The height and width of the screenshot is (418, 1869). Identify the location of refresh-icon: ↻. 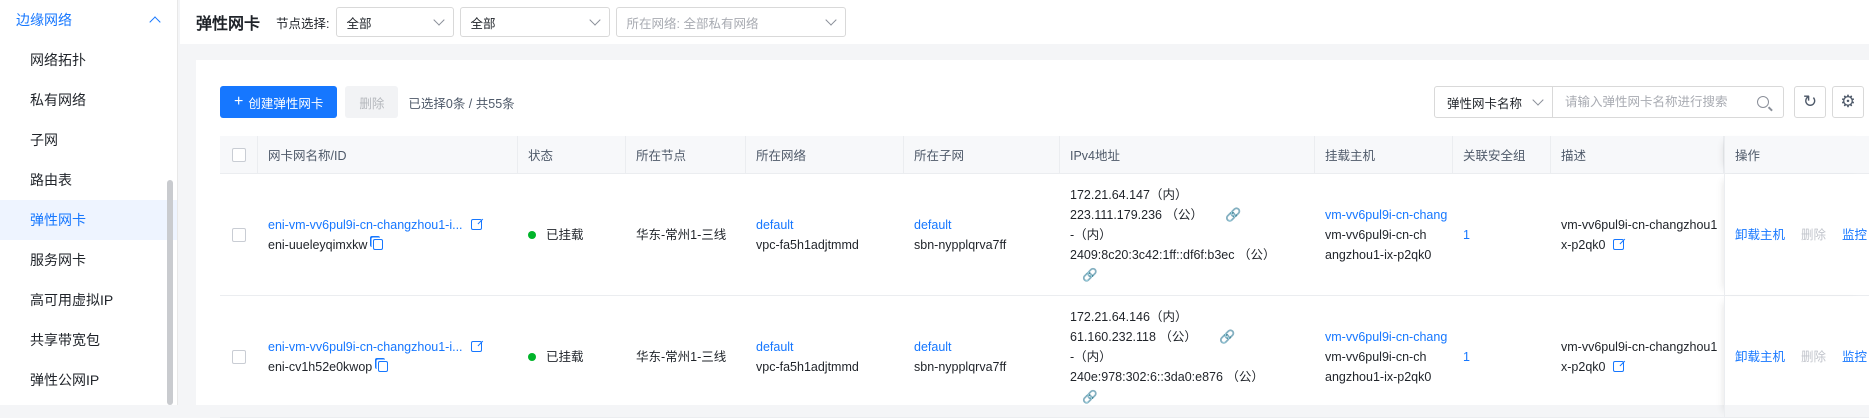
(1810, 101).